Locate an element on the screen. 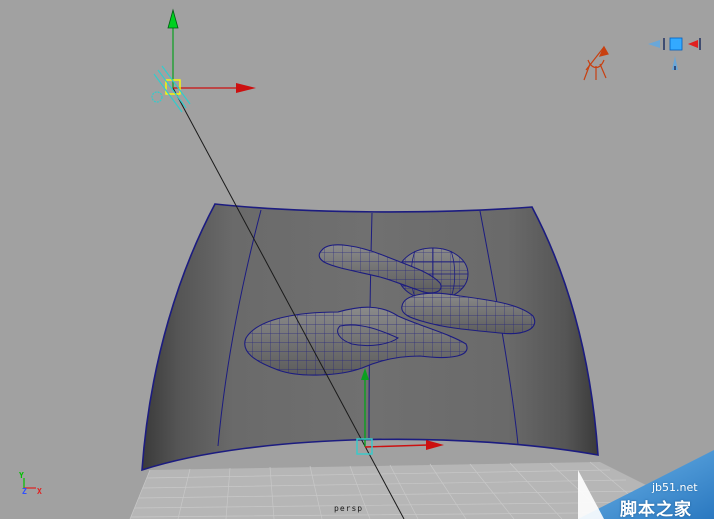 Image resolution: width=714 pixels, height=519 pixels. watermark-url: jb51.net is located at coordinates (675, 487).